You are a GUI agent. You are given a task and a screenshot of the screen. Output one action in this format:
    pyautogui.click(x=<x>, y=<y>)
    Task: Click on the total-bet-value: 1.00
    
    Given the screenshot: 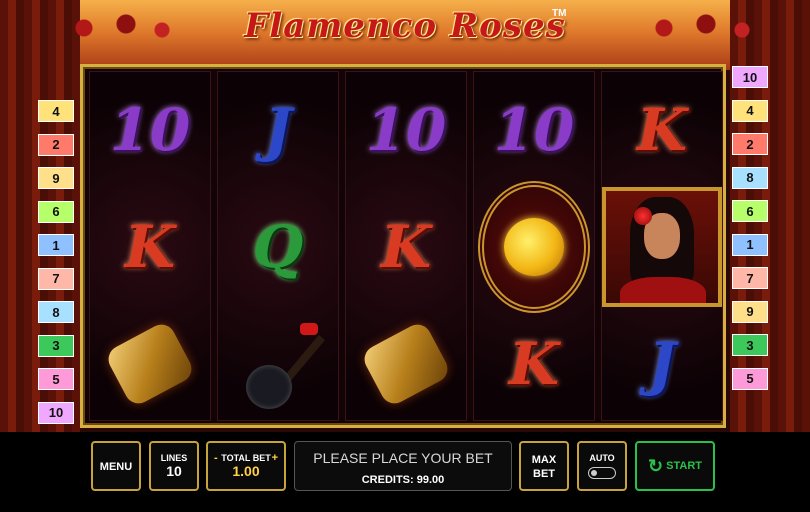 What is the action you would take?
    pyautogui.click(x=246, y=471)
    